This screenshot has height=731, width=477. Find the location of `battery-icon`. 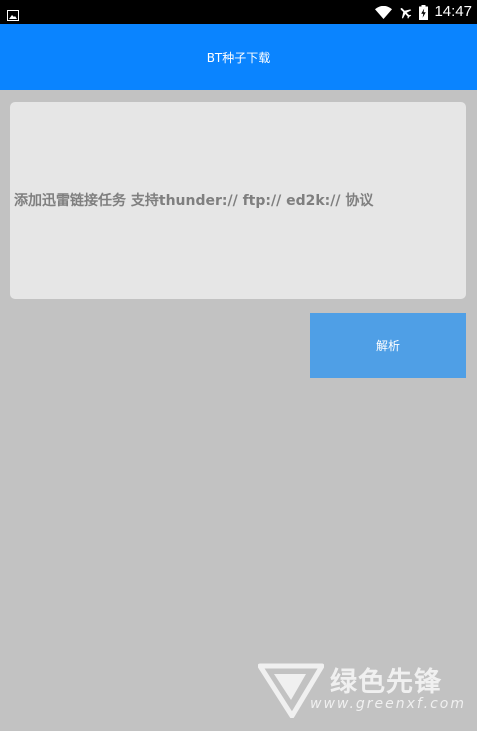

battery-icon is located at coordinates (424, 12).